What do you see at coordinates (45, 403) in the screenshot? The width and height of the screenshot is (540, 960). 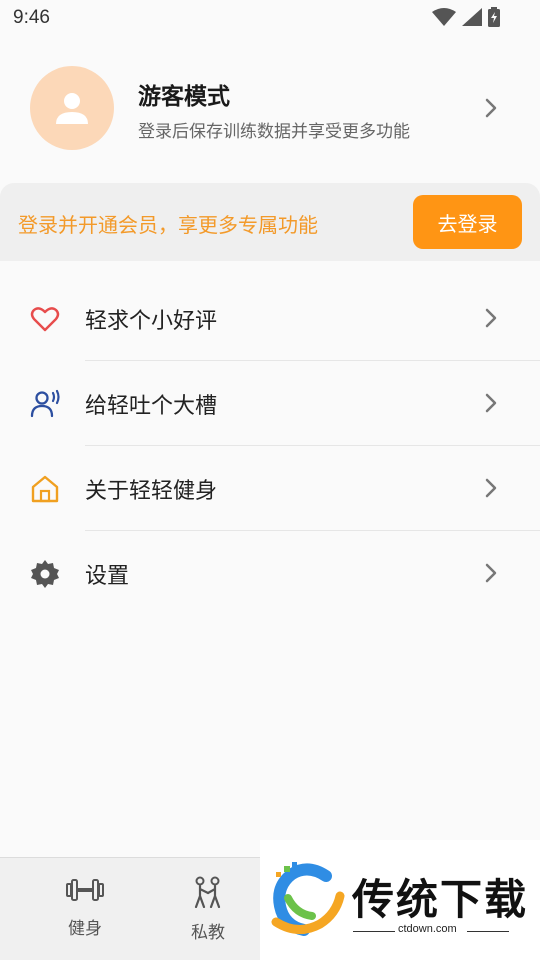 I see `feedback-person-icon` at bounding box center [45, 403].